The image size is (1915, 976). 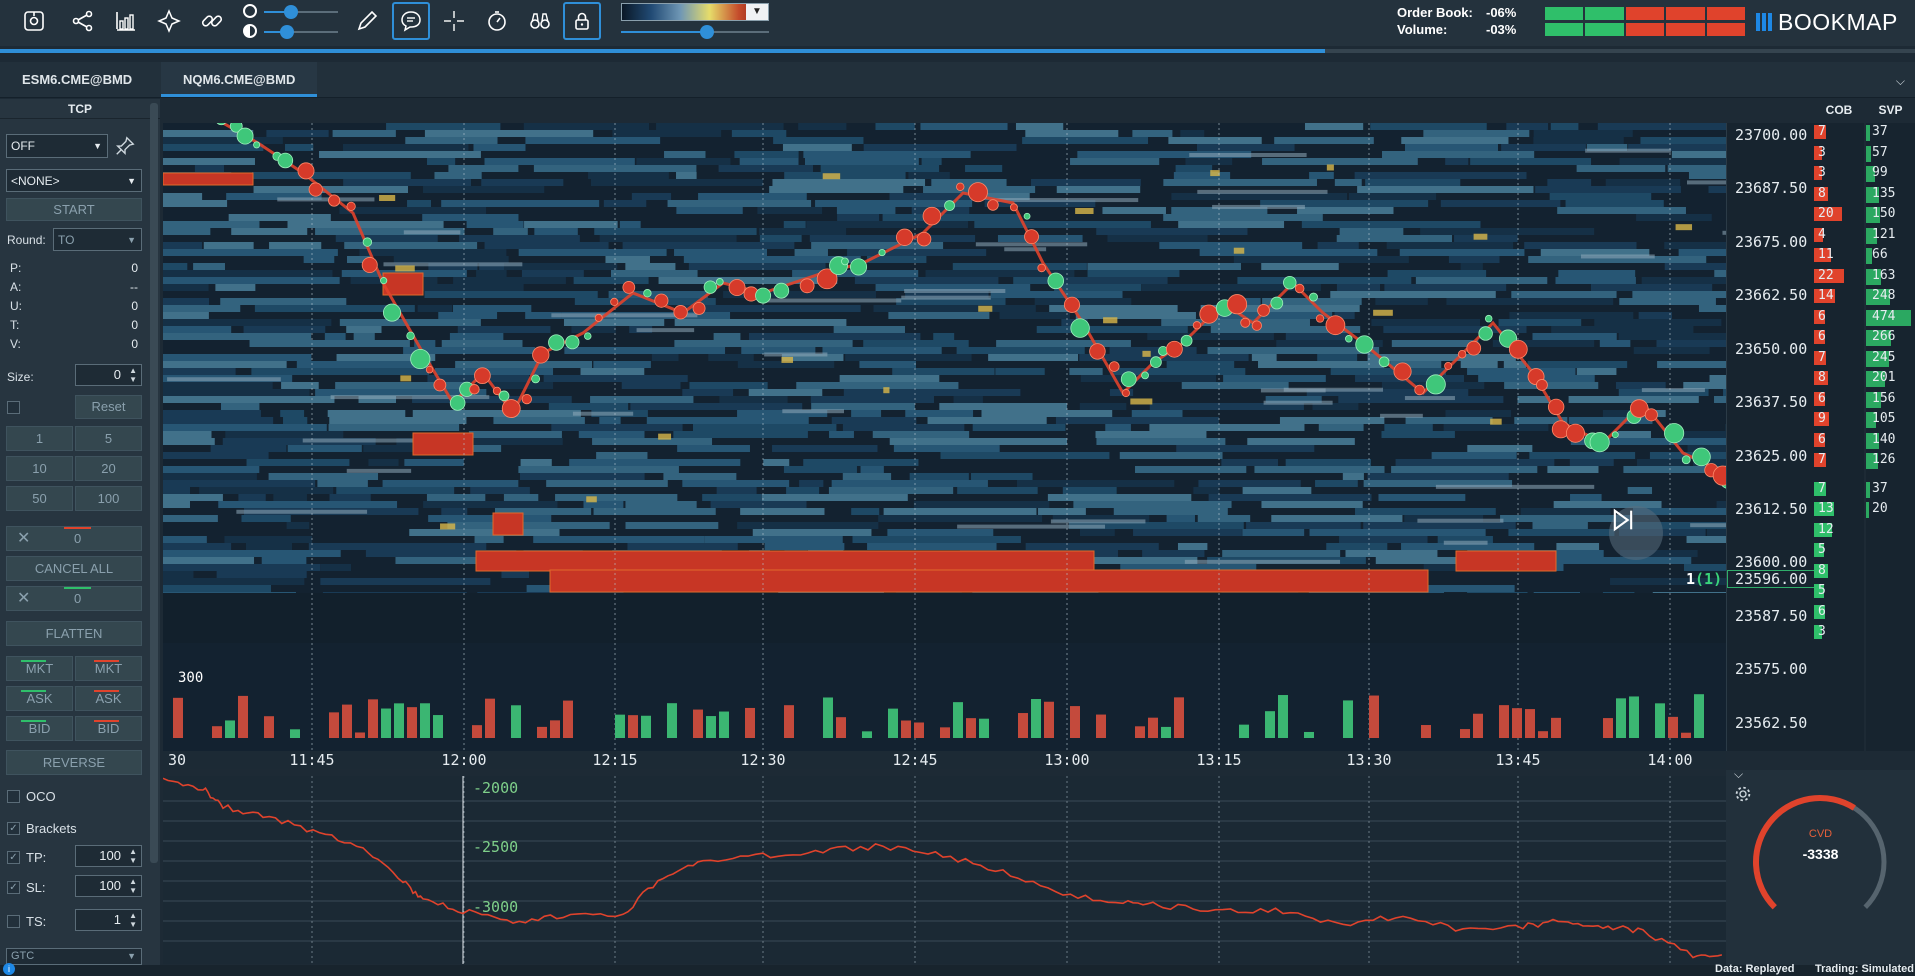 I want to click on info-icon: i, so click(x=9, y=969).